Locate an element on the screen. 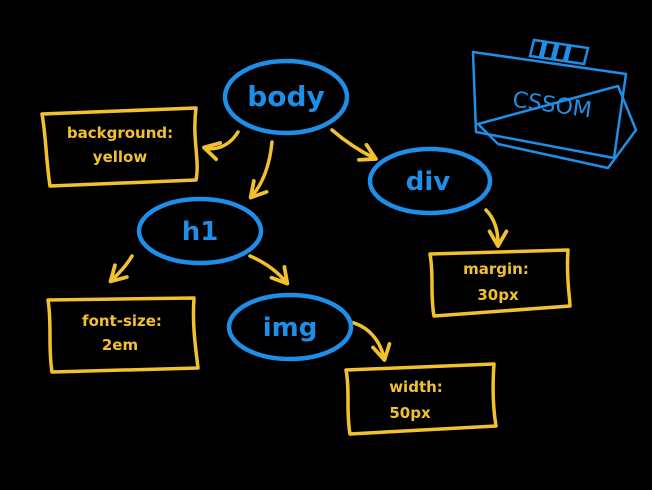 Image resolution: width=652 pixels, height=490 pixels. node-label: div is located at coordinates (428, 182).